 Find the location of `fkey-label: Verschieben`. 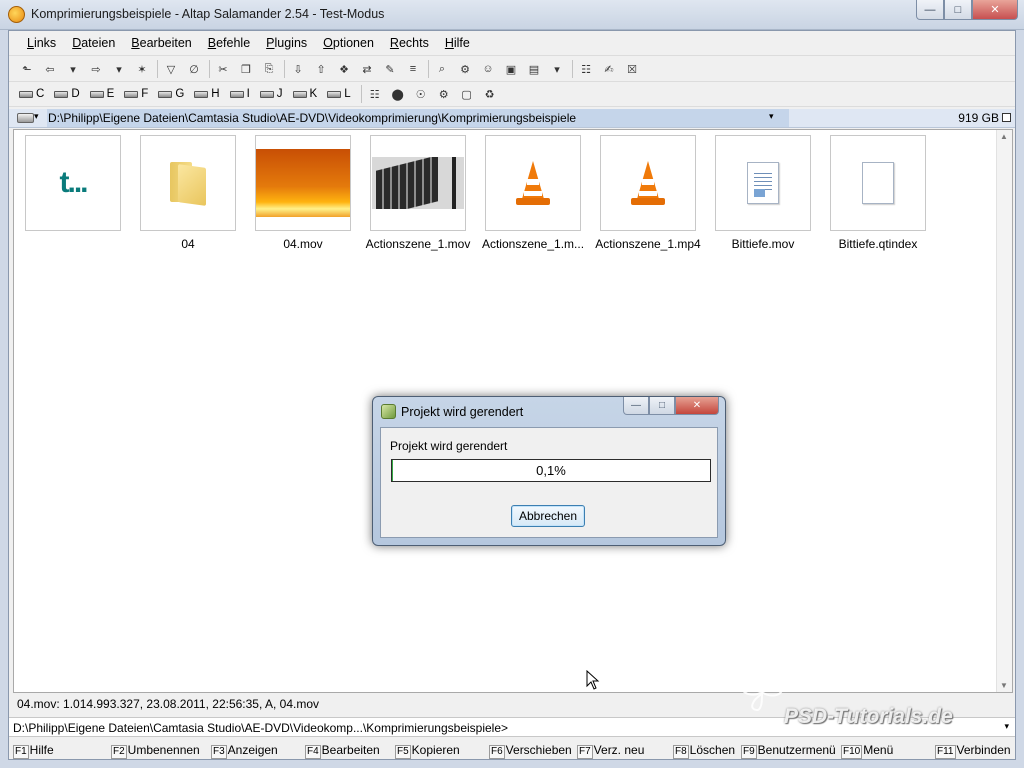

fkey-label: Verschieben is located at coordinates (538, 750).